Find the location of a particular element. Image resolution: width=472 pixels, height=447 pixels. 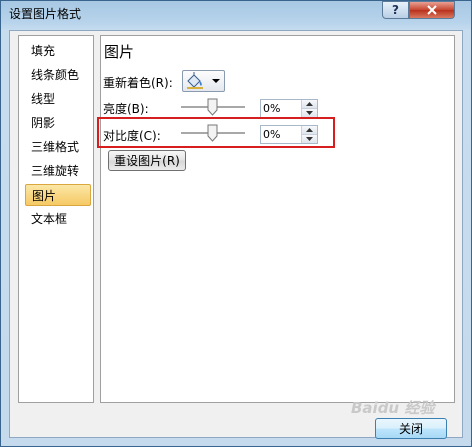

nav-item-picture: 图片 is located at coordinates (58, 195).